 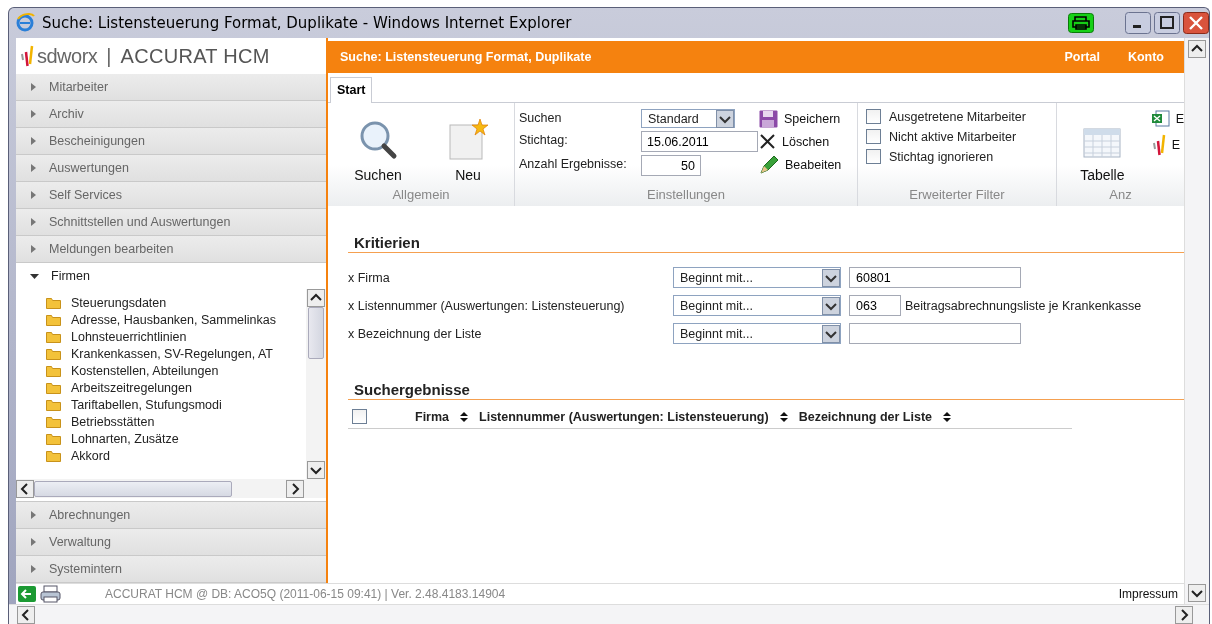 What do you see at coordinates (671, 165) in the screenshot?
I see `input-field: 50` at bounding box center [671, 165].